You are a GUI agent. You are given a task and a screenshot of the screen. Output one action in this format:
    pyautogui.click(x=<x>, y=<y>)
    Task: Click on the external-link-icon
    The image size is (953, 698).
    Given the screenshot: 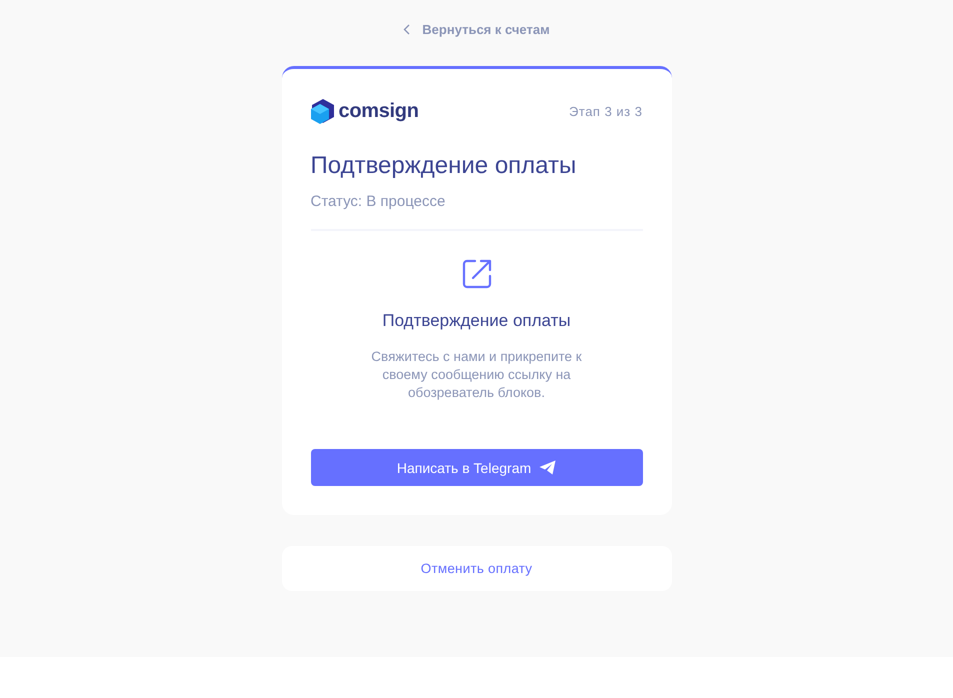 What is the action you would take?
    pyautogui.click(x=476, y=274)
    